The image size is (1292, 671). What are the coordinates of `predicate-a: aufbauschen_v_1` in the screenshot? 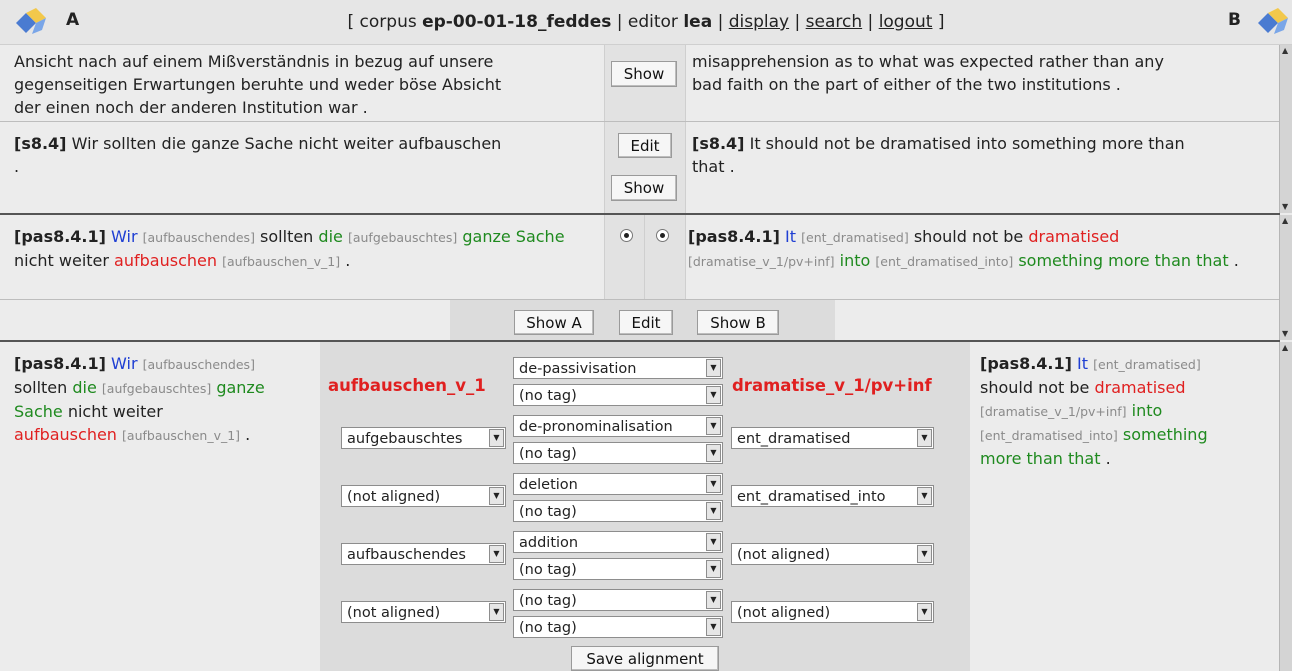 It's located at (407, 385).